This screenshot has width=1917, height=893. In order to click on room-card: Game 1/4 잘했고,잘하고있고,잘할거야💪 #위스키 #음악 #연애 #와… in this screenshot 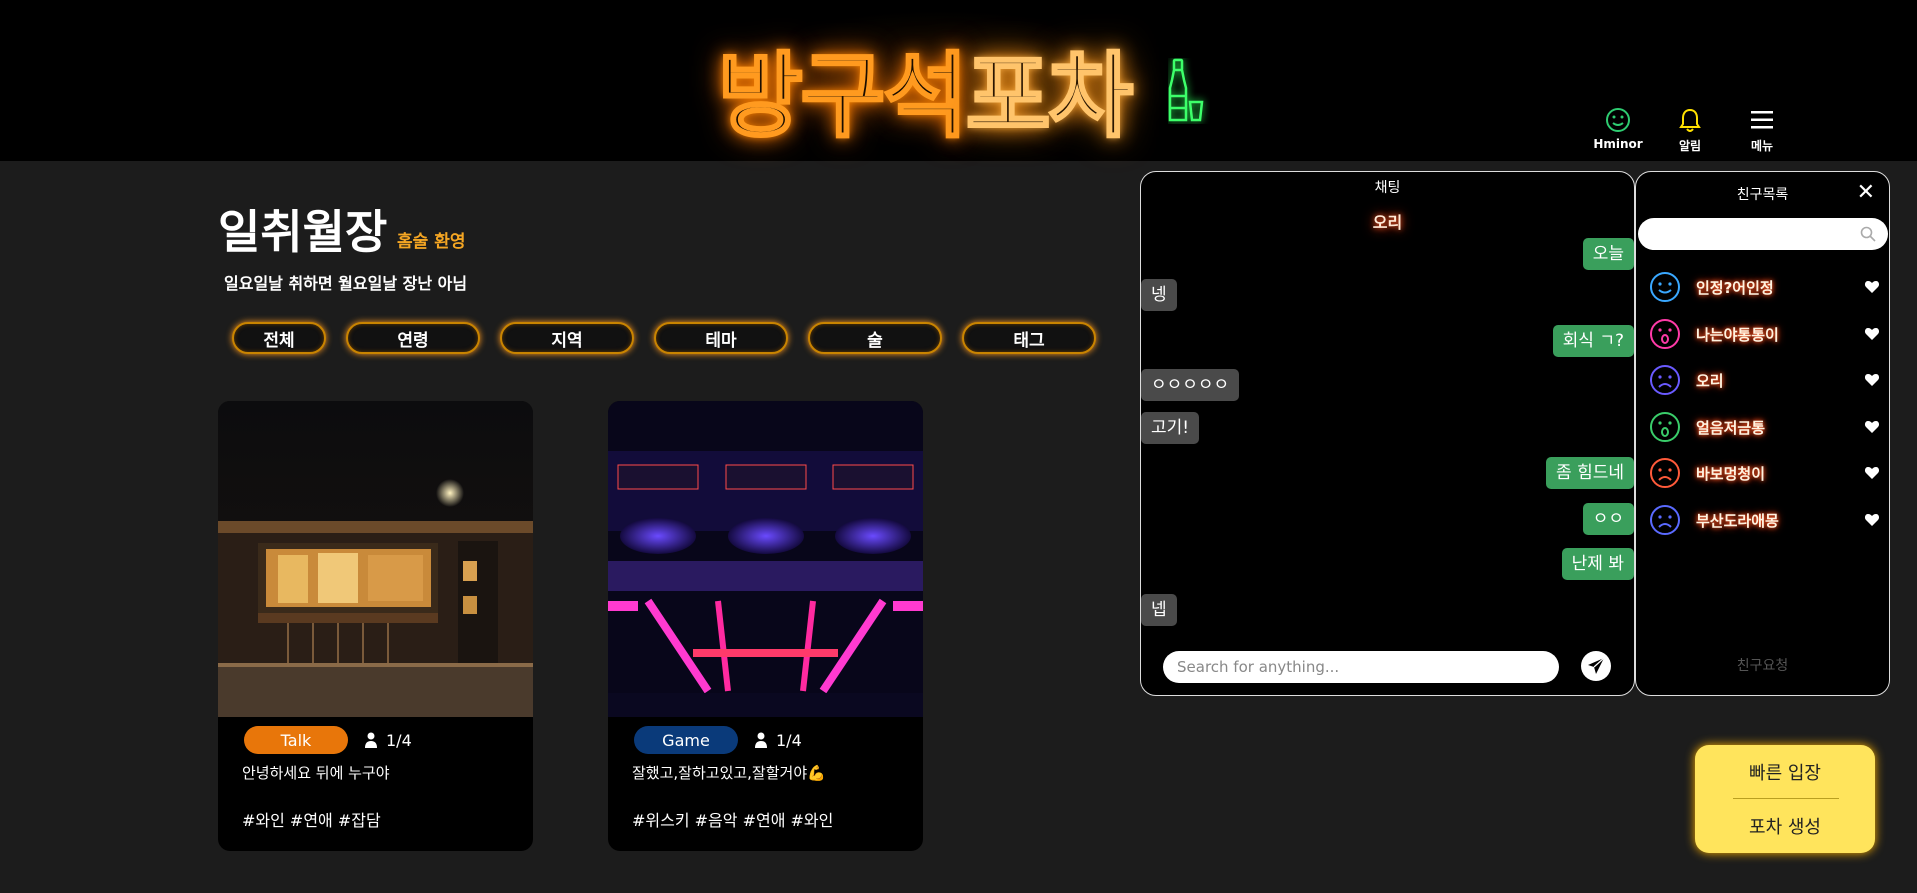, I will do `click(765, 626)`.